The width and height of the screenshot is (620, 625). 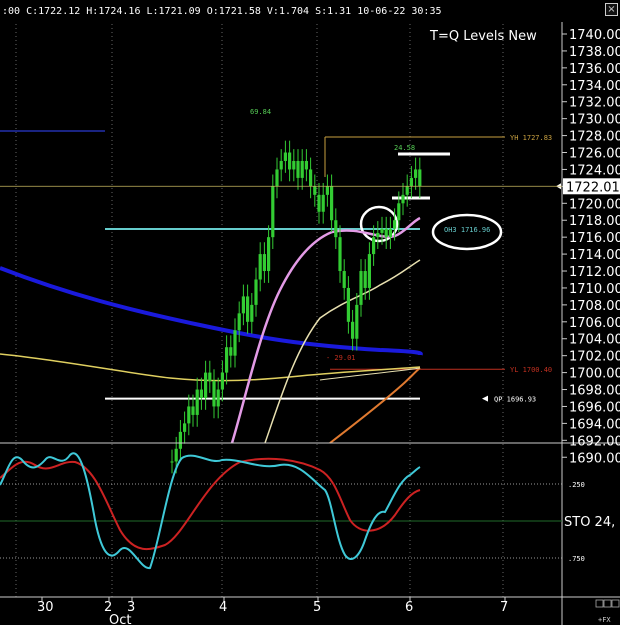 What do you see at coordinates (593, 187) in the screenshot?
I see `last-price-label: 1722.01` at bounding box center [593, 187].